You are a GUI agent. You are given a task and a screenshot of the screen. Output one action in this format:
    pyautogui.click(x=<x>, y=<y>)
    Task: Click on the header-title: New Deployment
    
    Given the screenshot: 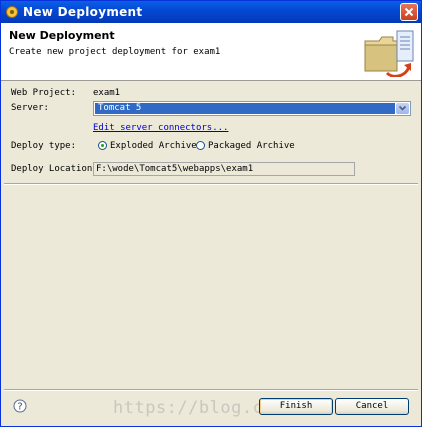 What is the action you would take?
    pyautogui.click(x=62, y=35)
    